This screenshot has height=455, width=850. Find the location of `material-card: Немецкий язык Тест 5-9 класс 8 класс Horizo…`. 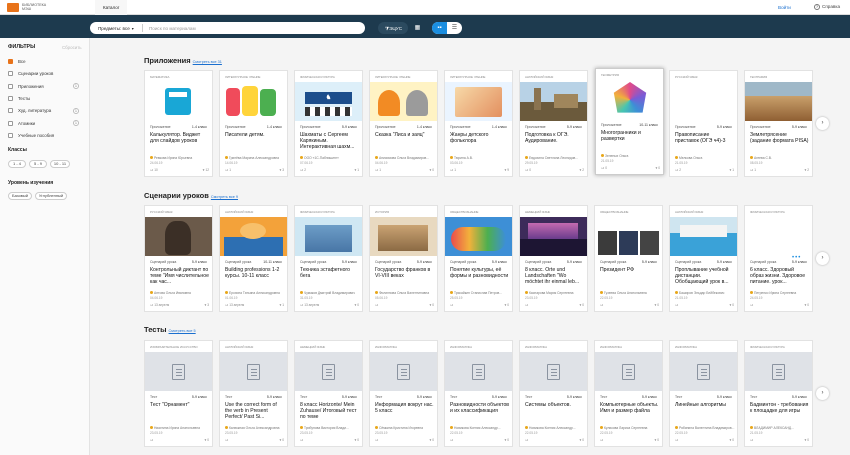

material-card: Немецкий язык Тест 5-9 класс 8 класс Horizo… is located at coordinates (328, 393).